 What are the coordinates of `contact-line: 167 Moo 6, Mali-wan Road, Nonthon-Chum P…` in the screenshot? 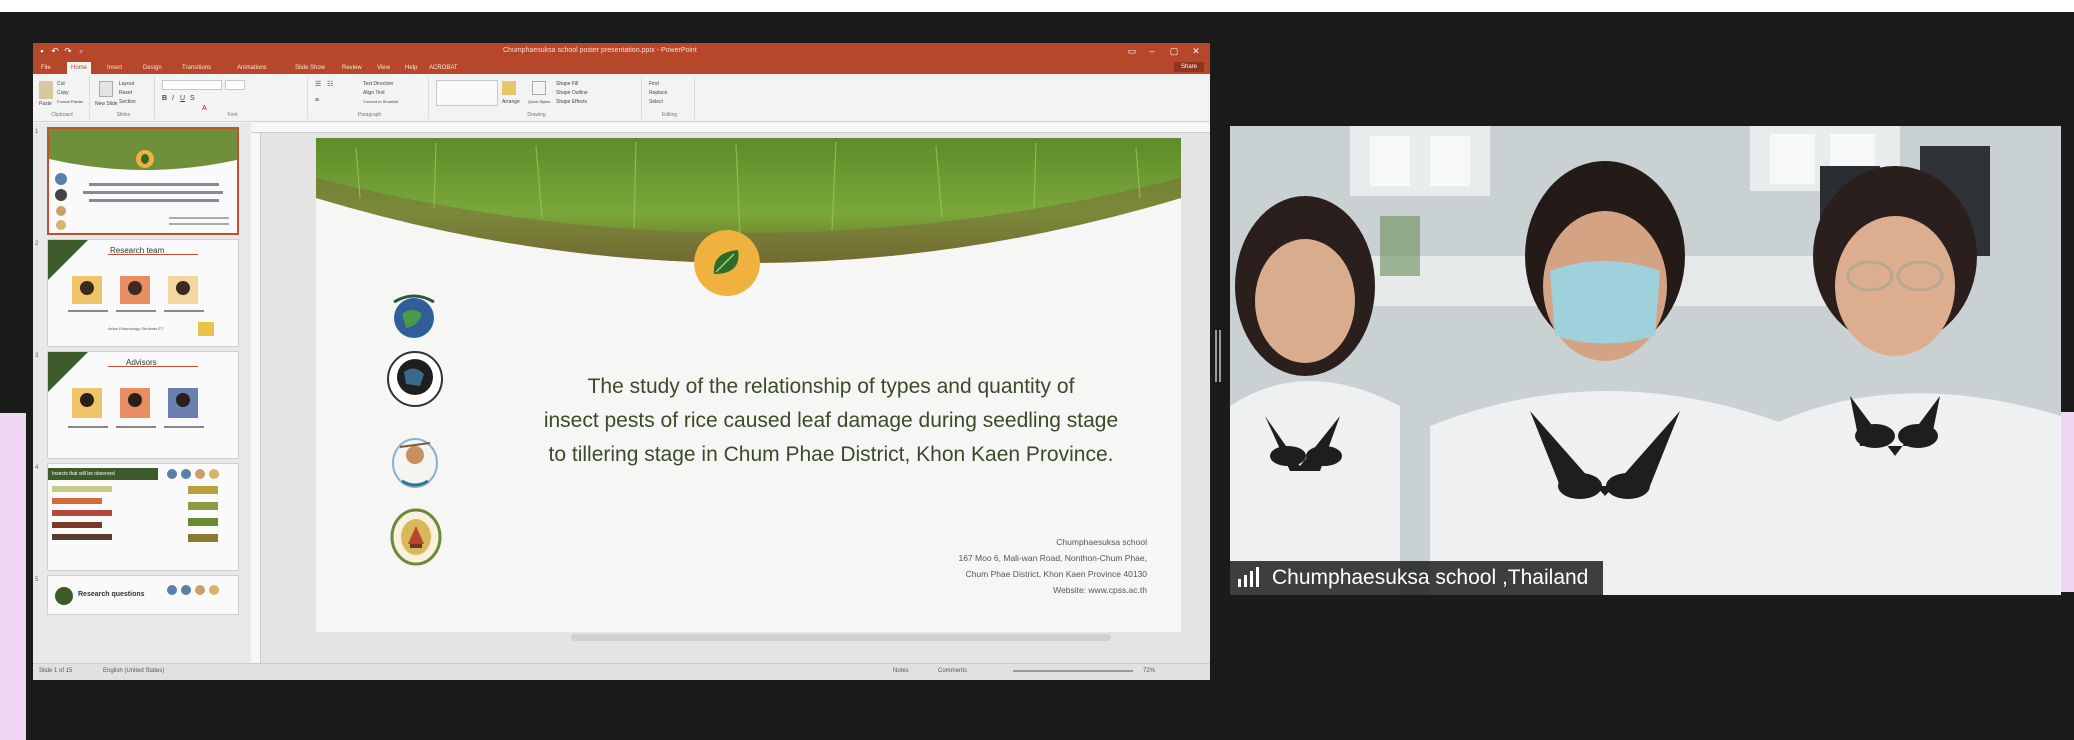 It's located at (1052, 558).